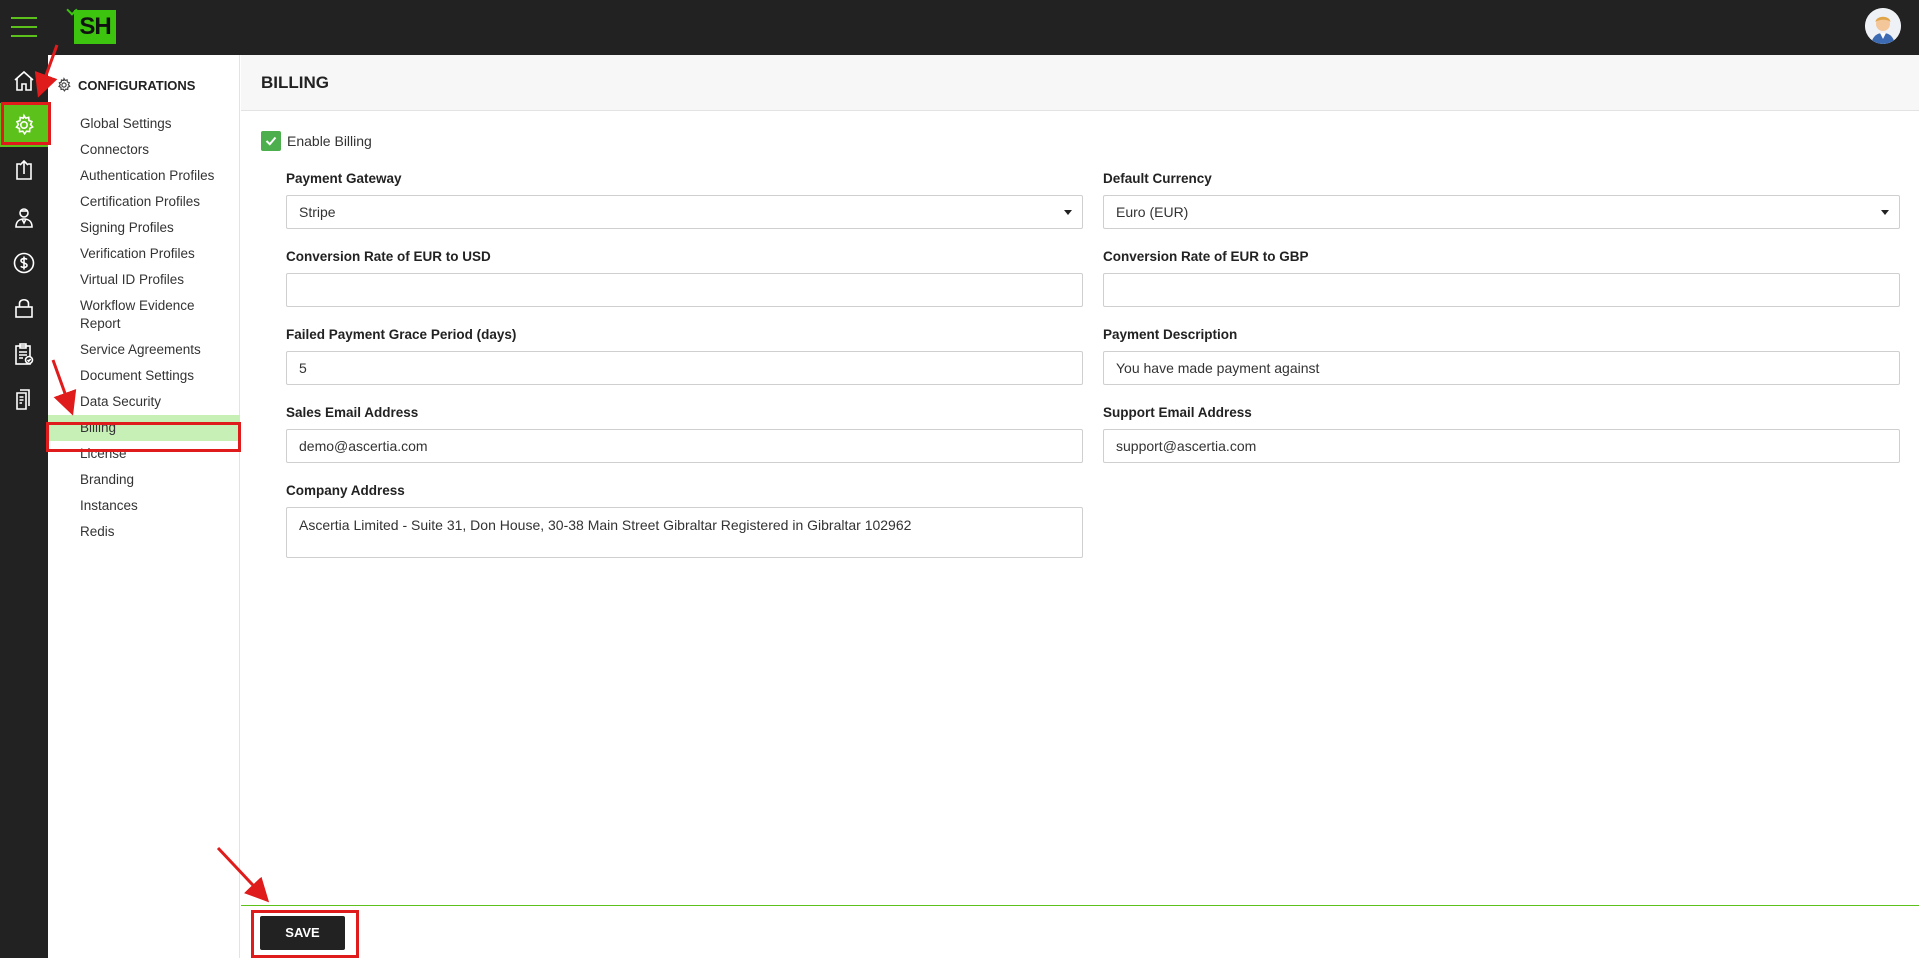 The image size is (1919, 958). Describe the element at coordinates (1170, 334) in the screenshot. I see `payment-description-label: Payment Description` at that location.